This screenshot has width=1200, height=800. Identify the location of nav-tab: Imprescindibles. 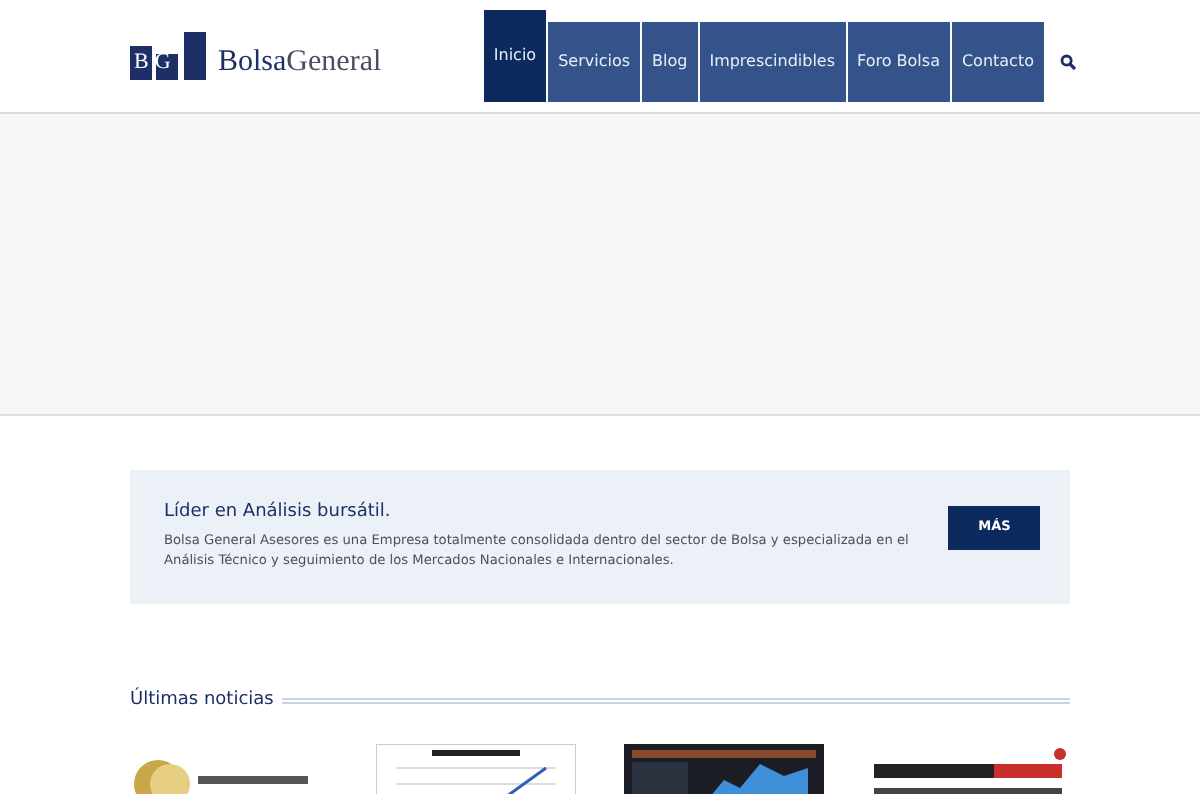
(772, 62).